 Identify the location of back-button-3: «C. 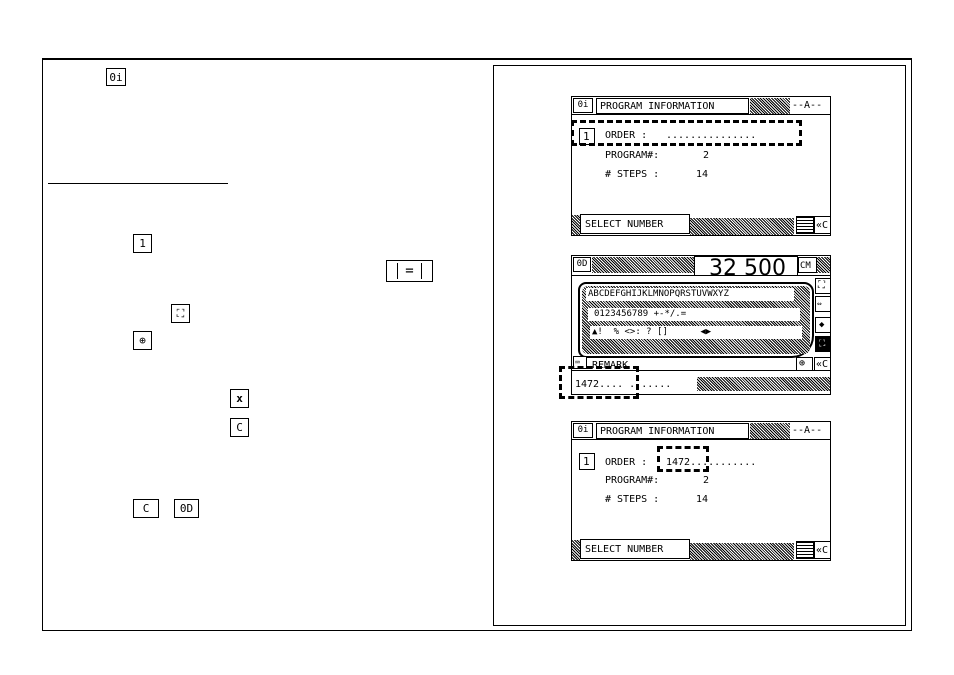
(822, 550).